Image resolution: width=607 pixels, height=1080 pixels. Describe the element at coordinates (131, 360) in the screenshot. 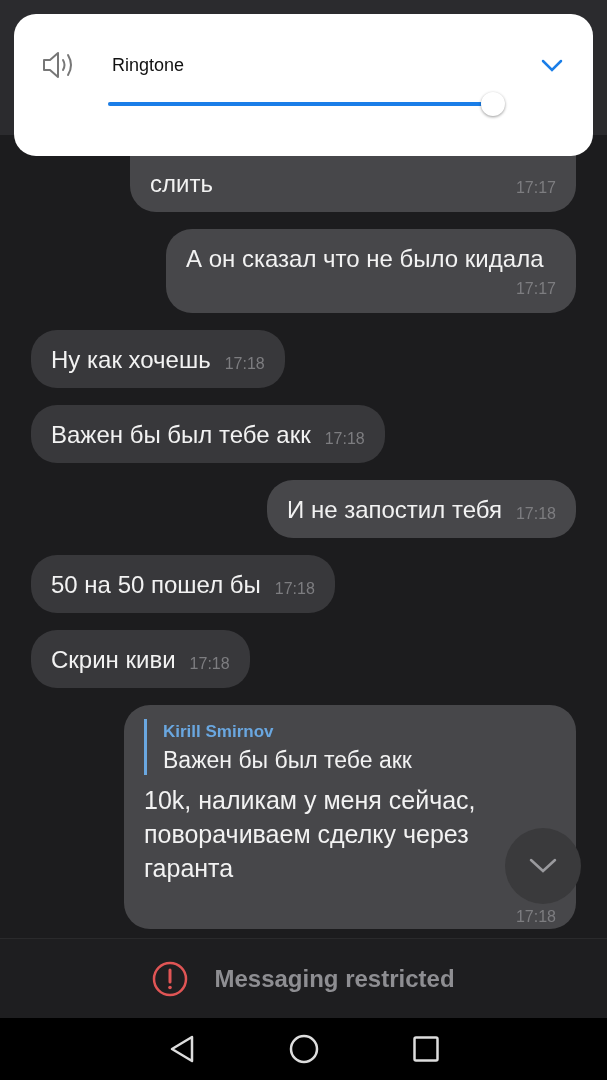

I see `message-text: Ну как хочешь` at that location.